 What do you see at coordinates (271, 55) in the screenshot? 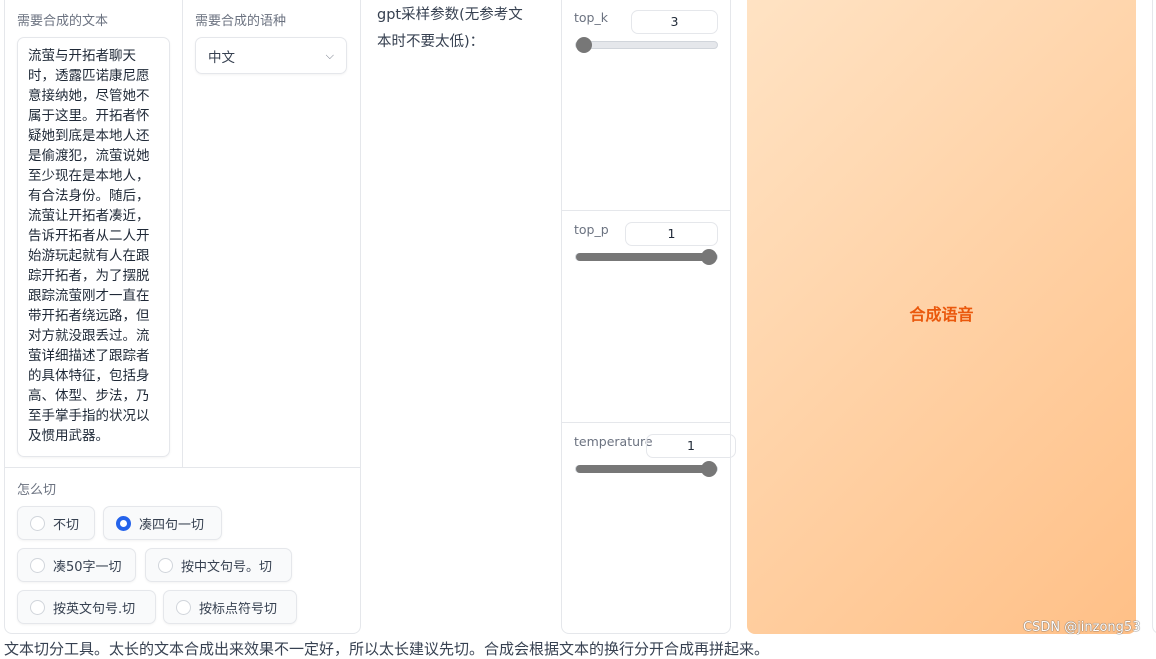
I see `language-select: 中文 ⌵` at bounding box center [271, 55].